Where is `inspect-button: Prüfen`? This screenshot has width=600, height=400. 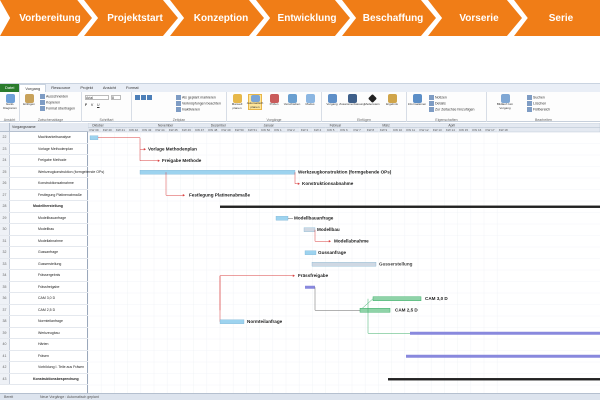
inspect-button: Prüfen is located at coordinates (274, 102).